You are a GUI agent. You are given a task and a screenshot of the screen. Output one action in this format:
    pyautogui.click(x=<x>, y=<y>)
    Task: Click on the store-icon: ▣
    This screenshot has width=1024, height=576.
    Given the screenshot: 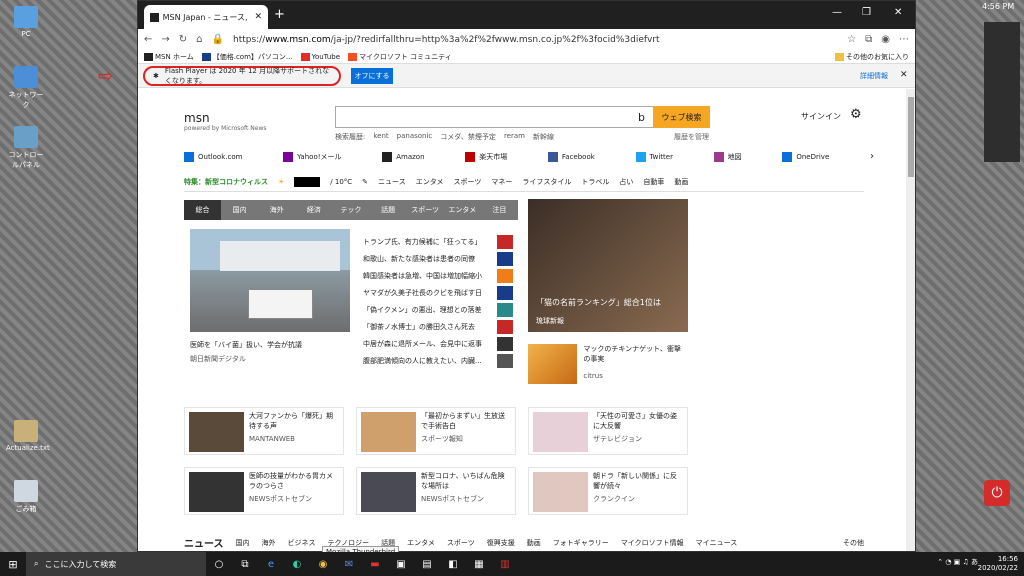 What is the action you would take?
    pyautogui.click(x=401, y=564)
    